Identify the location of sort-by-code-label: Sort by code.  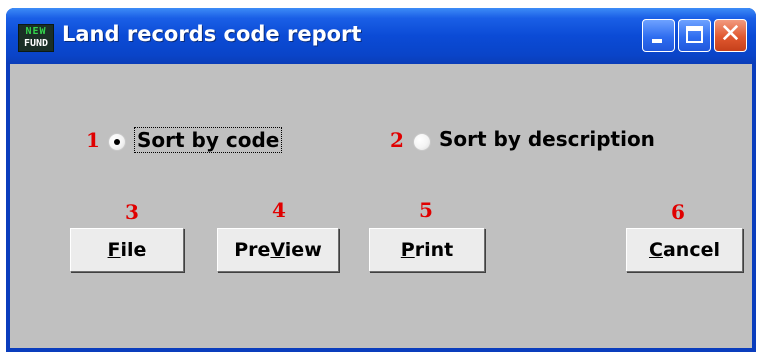
(208, 140).